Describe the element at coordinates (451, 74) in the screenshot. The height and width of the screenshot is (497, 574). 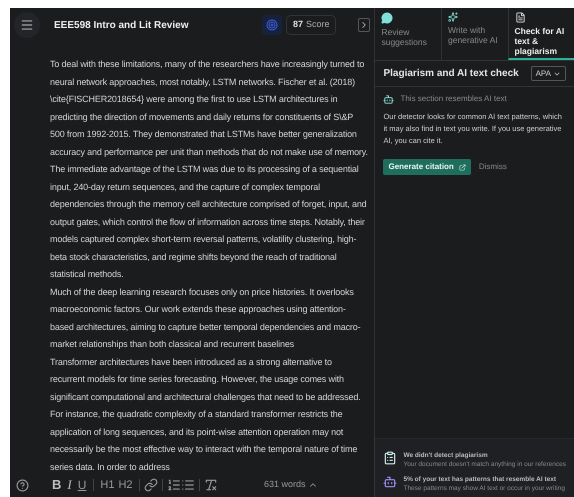
I see `panel-title: Plagiarism and AI text check` at that location.